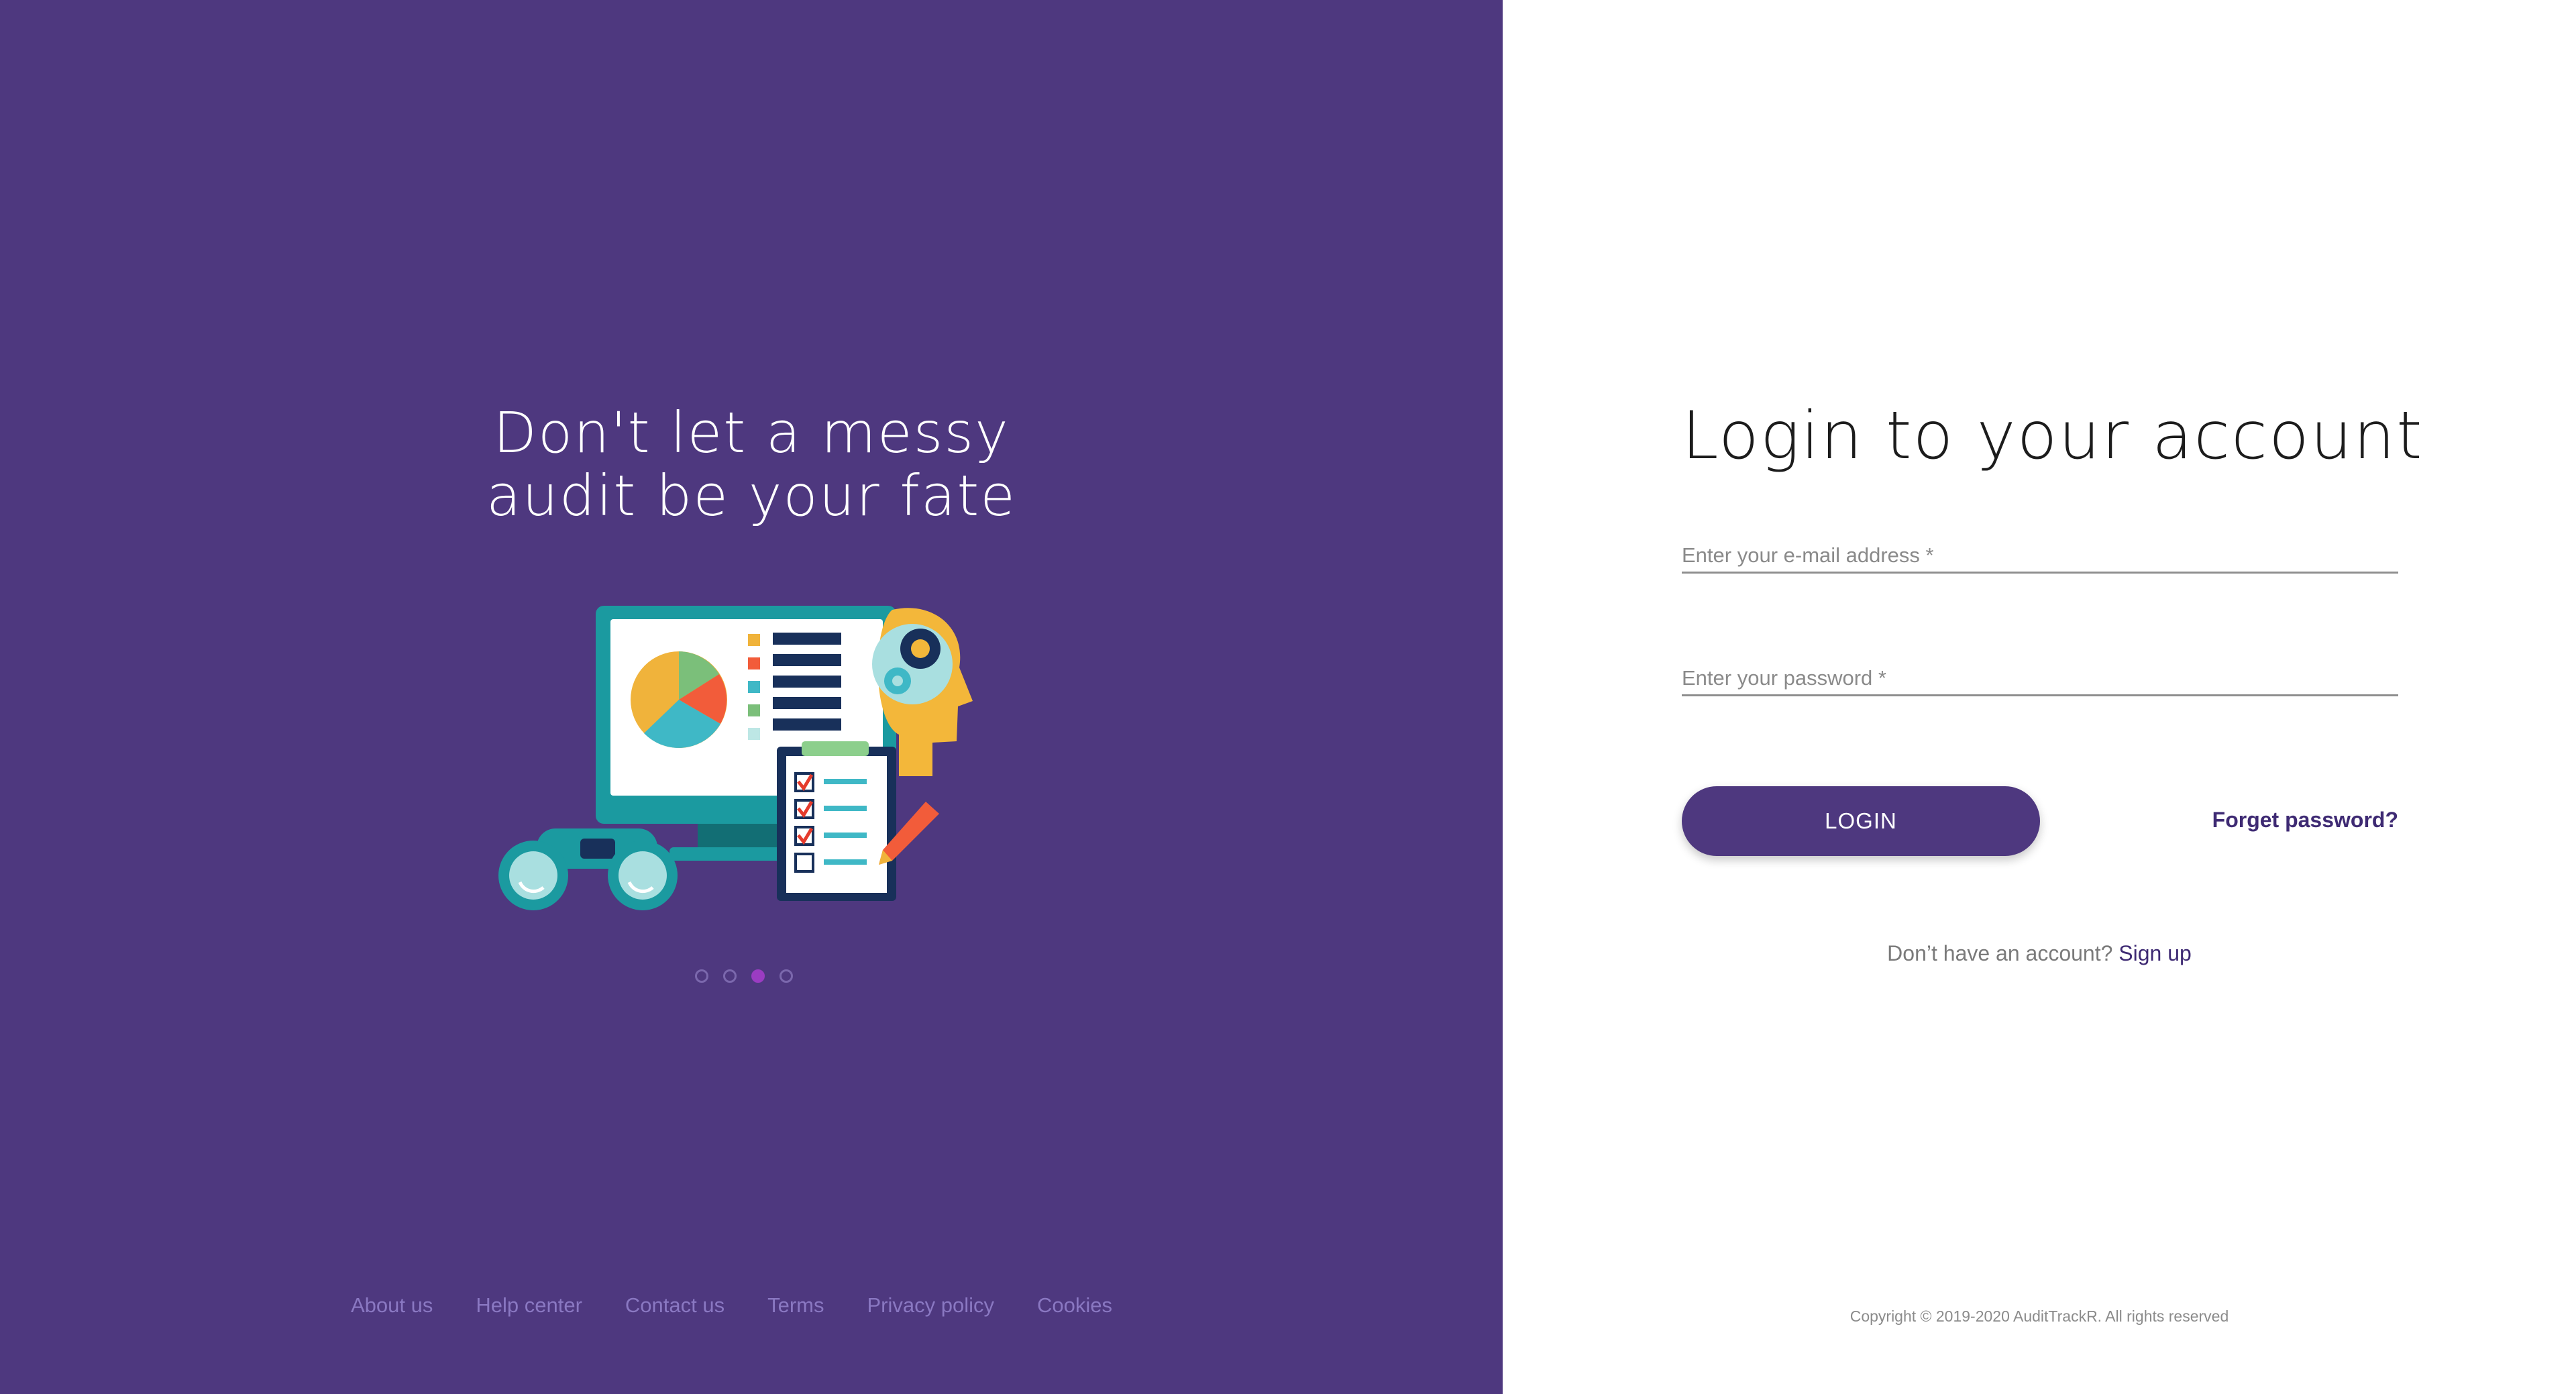  I want to click on hero-headline-line1: Don't let a messy, so click(751, 433).